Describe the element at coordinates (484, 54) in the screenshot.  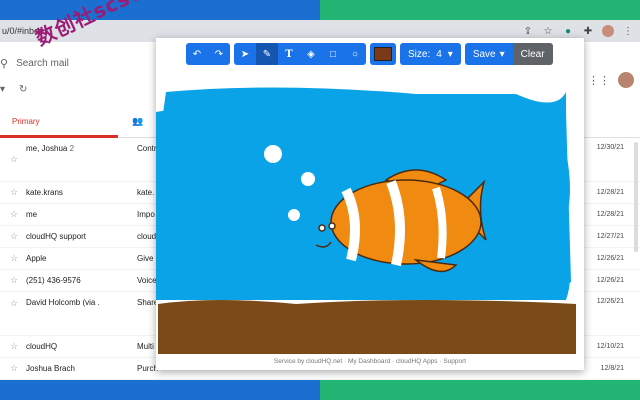
I see `save-label: Save` at that location.